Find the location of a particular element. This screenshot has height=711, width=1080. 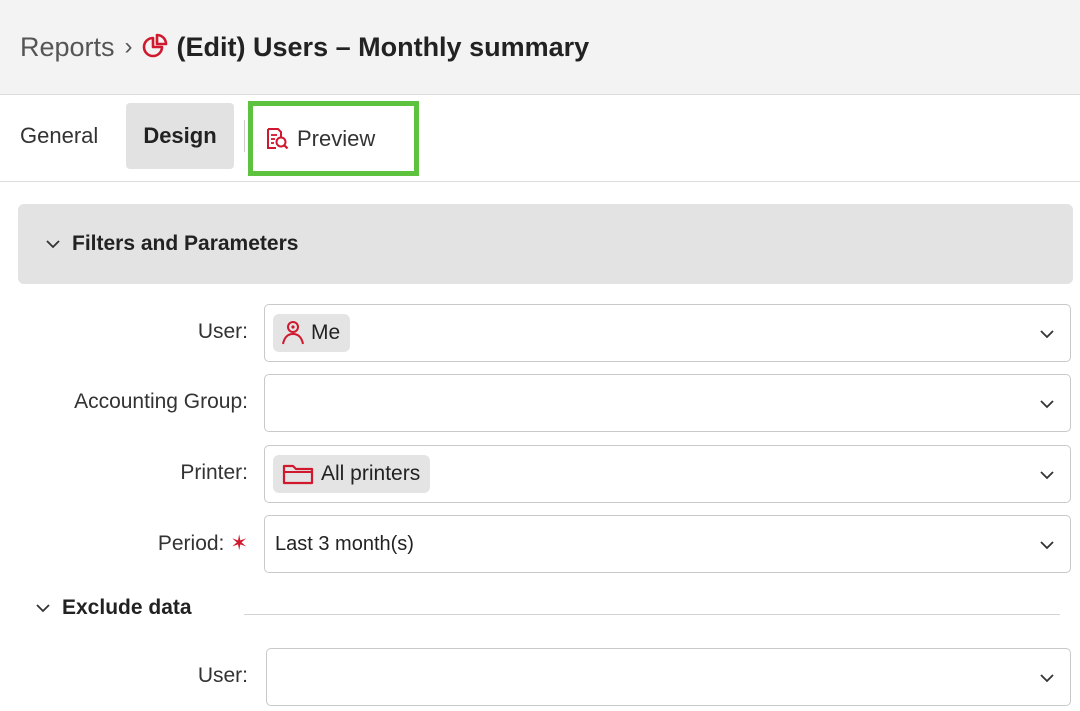

tab-design: Design is located at coordinates (180, 136).